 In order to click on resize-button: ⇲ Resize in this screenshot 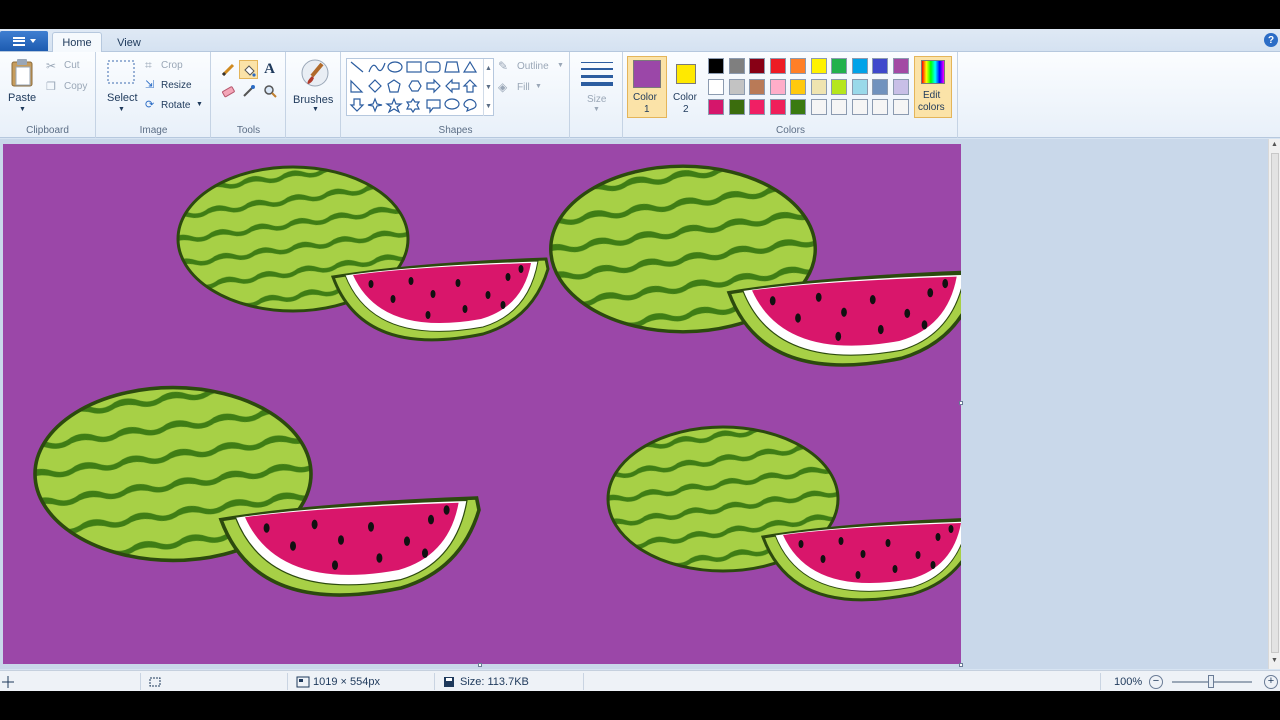, I will do `click(175, 86)`.